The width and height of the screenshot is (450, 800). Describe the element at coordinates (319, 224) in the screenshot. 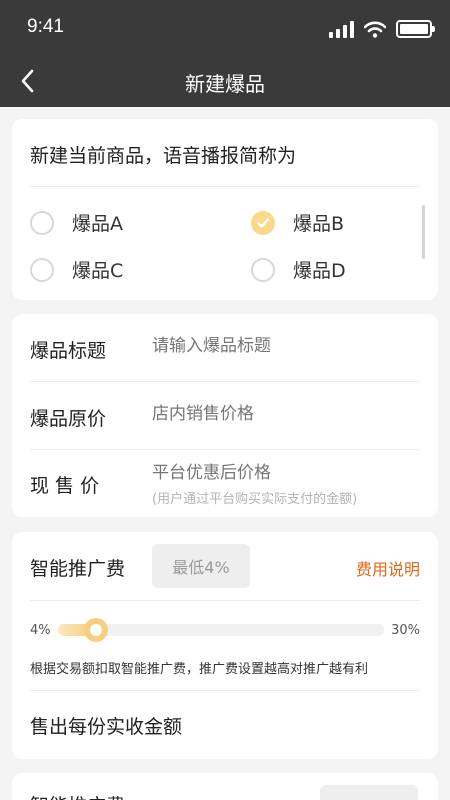

I see `option-label: 爆品B` at that location.